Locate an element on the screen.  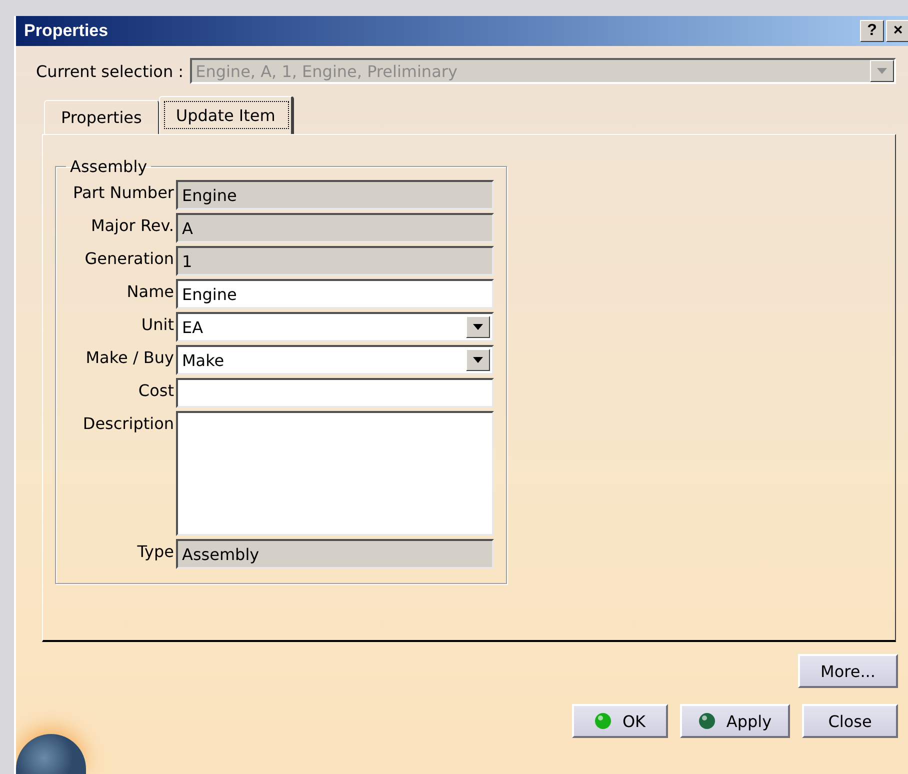
window-title: Properties is located at coordinates (66, 31).